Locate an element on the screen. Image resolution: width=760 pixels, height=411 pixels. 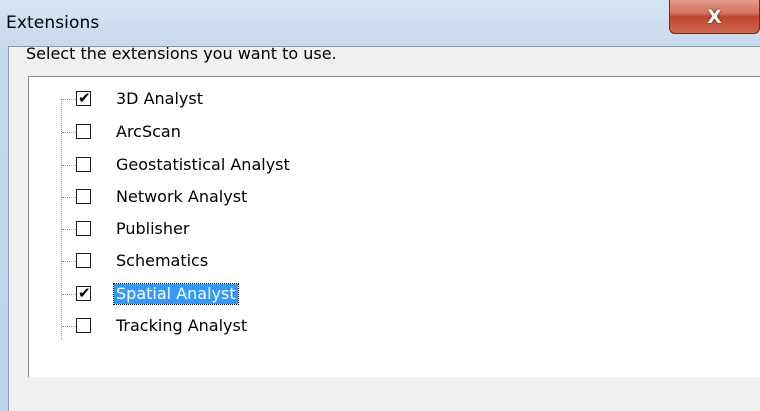
list-item: Schematics is located at coordinates (229, 261).